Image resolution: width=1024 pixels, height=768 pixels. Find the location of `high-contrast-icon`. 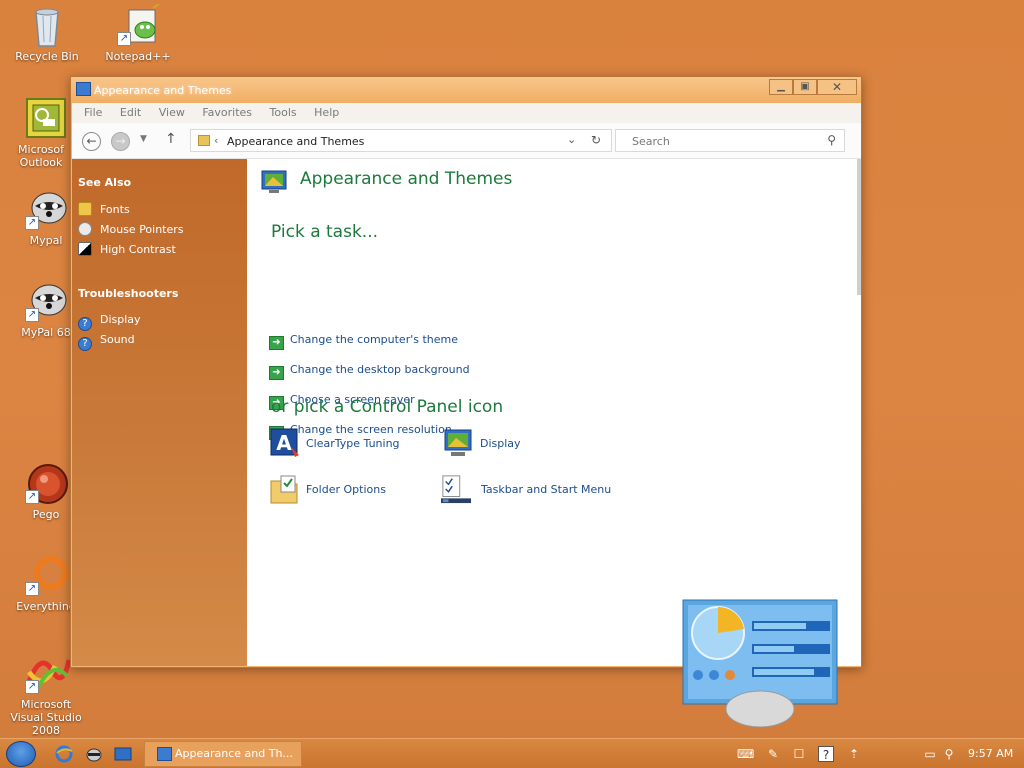

high-contrast-icon is located at coordinates (85, 249).